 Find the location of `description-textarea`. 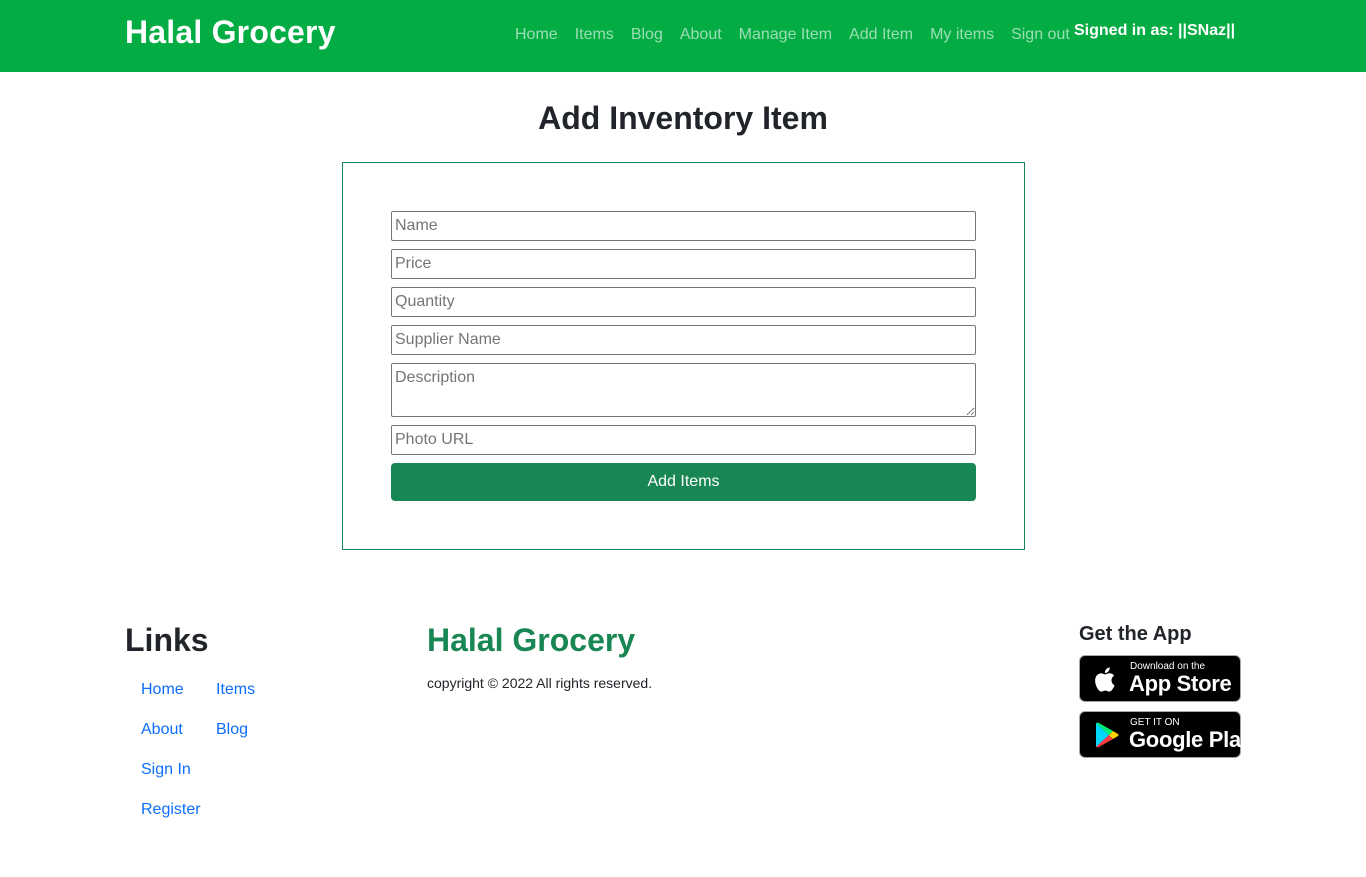

description-textarea is located at coordinates (683, 390).